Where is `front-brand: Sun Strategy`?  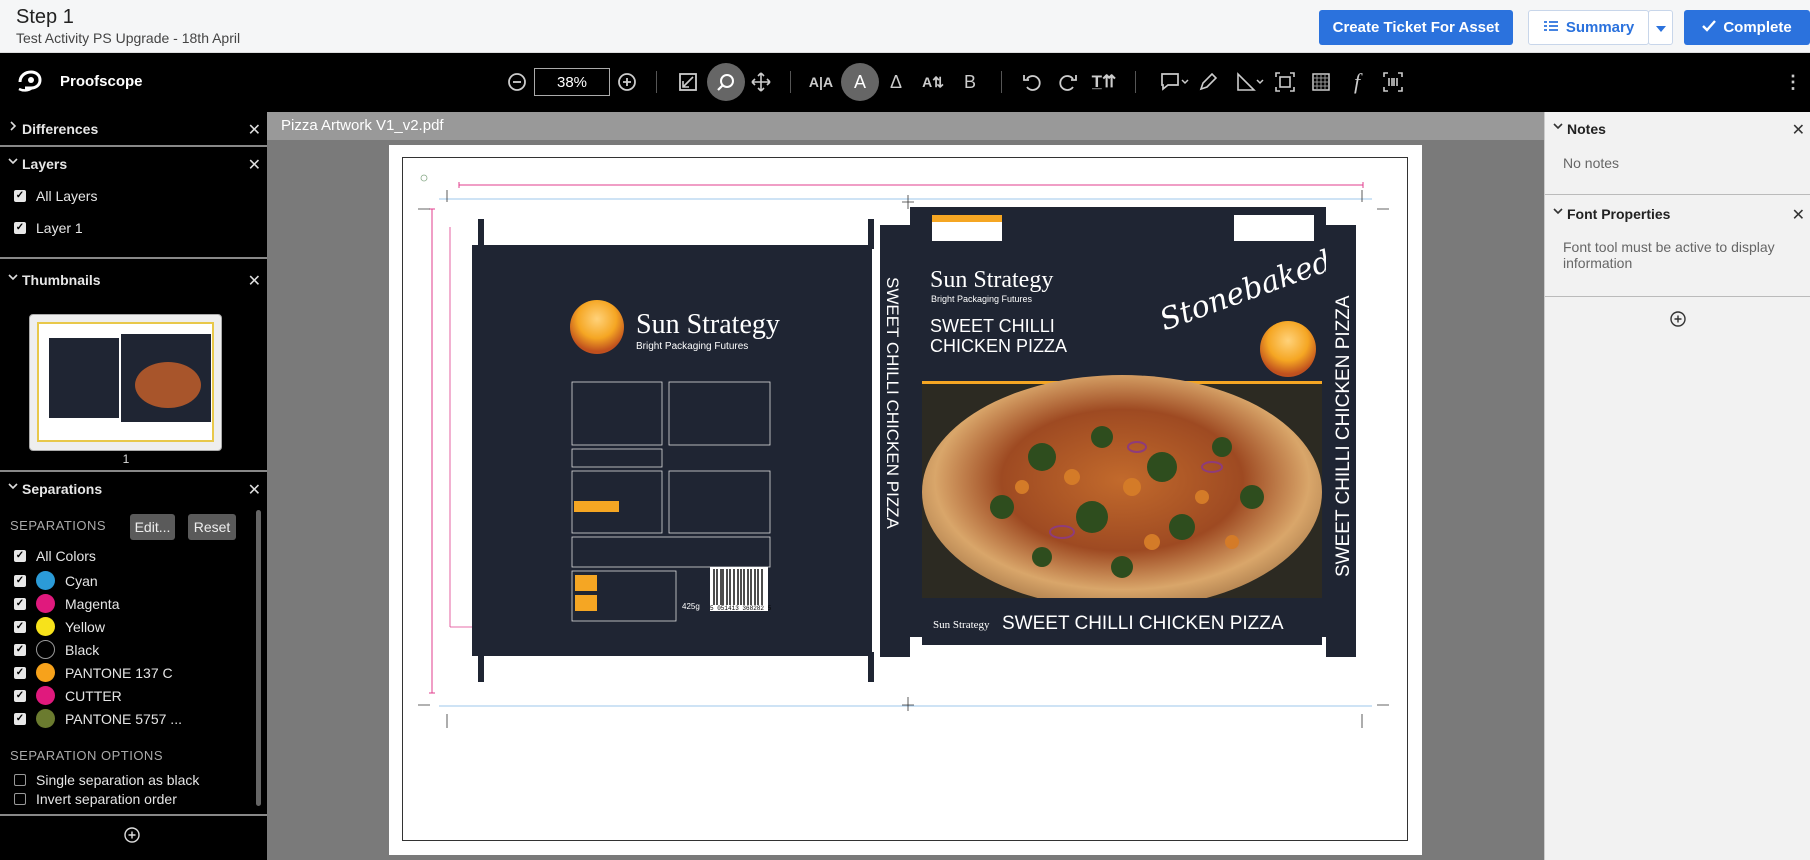
front-brand: Sun Strategy is located at coordinates (991, 280).